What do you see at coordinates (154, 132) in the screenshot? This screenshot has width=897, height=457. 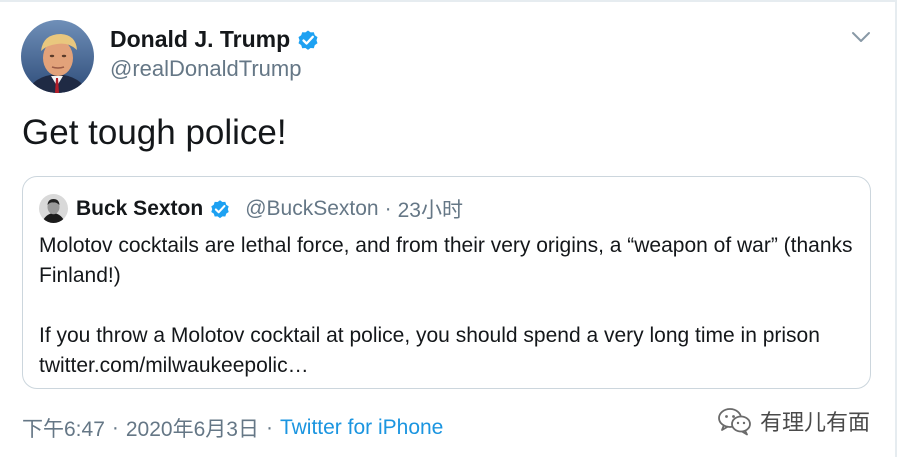 I see `tweet-text: Get tough police!` at bounding box center [154, 132].